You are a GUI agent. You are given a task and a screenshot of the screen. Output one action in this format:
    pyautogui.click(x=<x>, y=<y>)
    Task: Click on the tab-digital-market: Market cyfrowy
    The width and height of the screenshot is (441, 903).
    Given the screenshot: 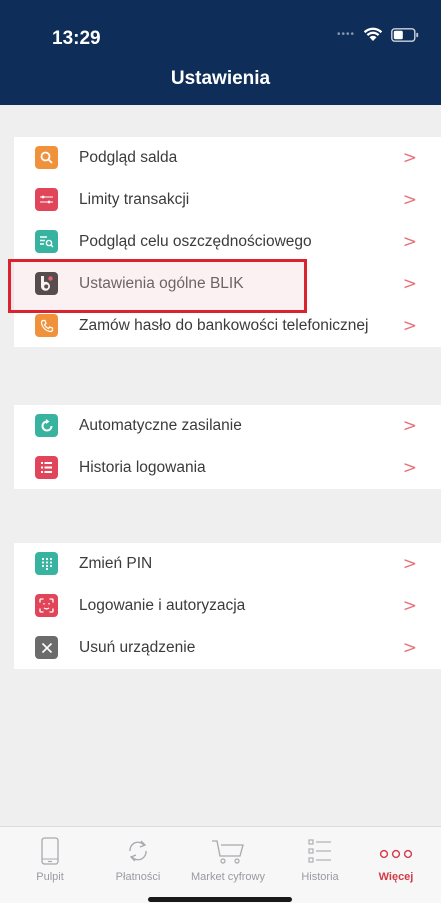 What is the action you would take?
    pyautogui.click(x=228, y=865)
    